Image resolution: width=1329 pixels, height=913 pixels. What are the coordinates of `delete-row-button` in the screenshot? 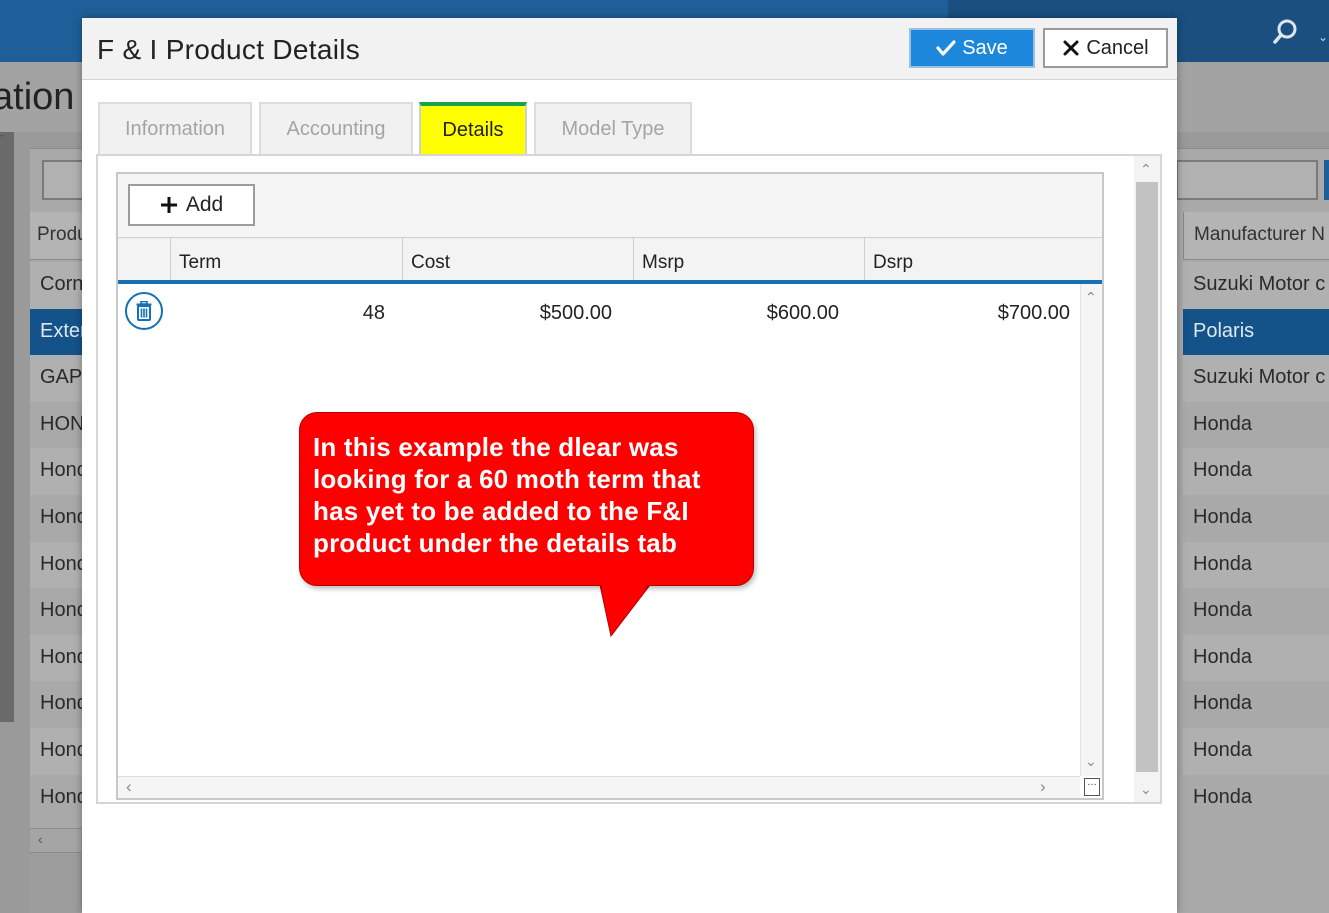 It's located at (144, 311).